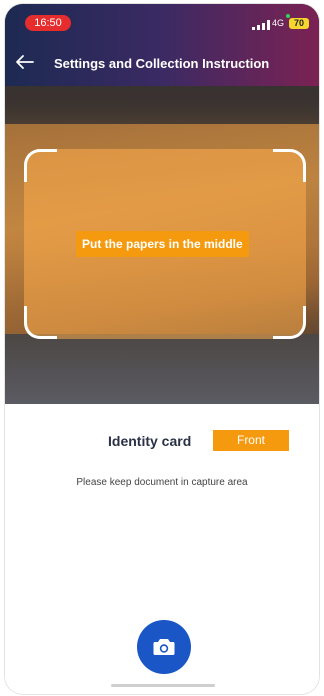 This screenshot has height=696, width=324. I want to click on document-side-badge: Front, so click(251, 440).